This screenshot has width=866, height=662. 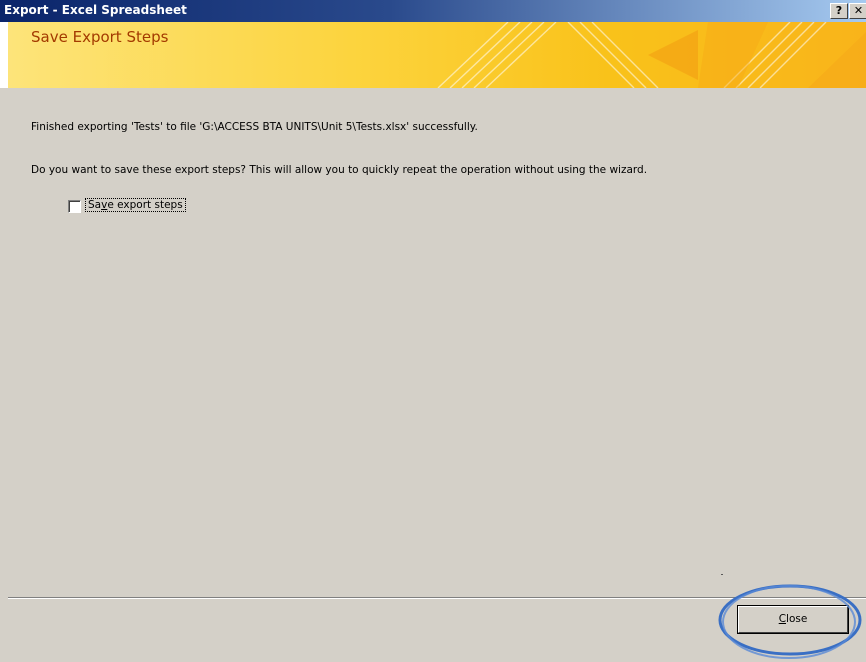 I want to click on close-icon: ✕, so click(x=858, y=10).